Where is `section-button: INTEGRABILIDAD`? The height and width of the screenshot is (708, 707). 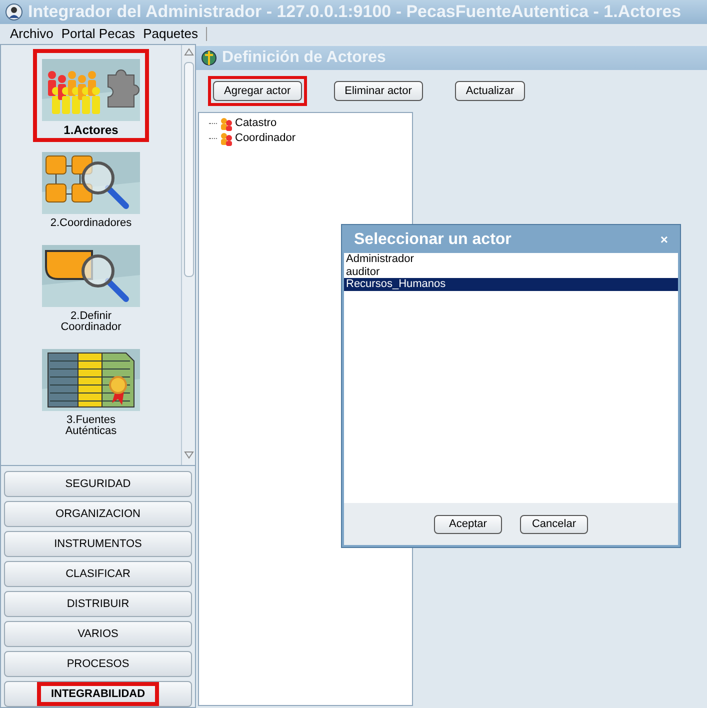 section-button: INTEGRABILIDAD is located at coordinates (98, 694).